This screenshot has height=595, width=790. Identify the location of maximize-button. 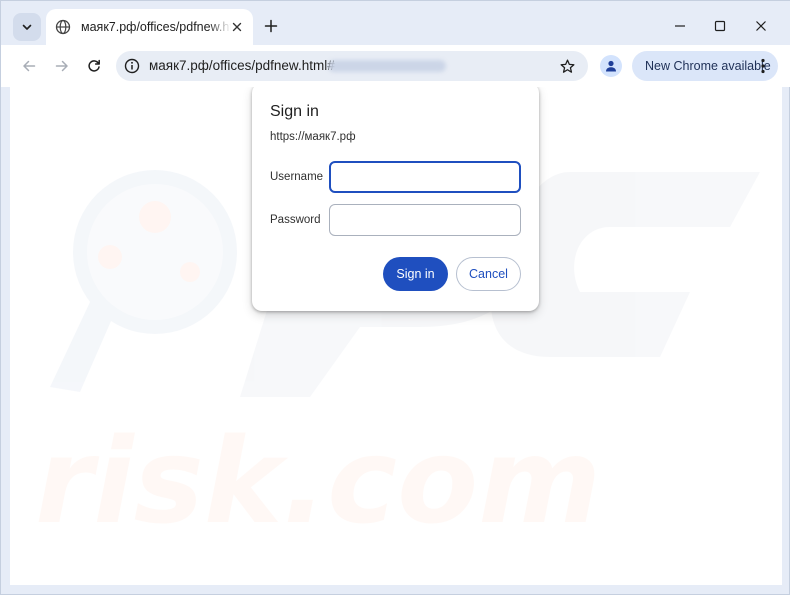
(720, 26).